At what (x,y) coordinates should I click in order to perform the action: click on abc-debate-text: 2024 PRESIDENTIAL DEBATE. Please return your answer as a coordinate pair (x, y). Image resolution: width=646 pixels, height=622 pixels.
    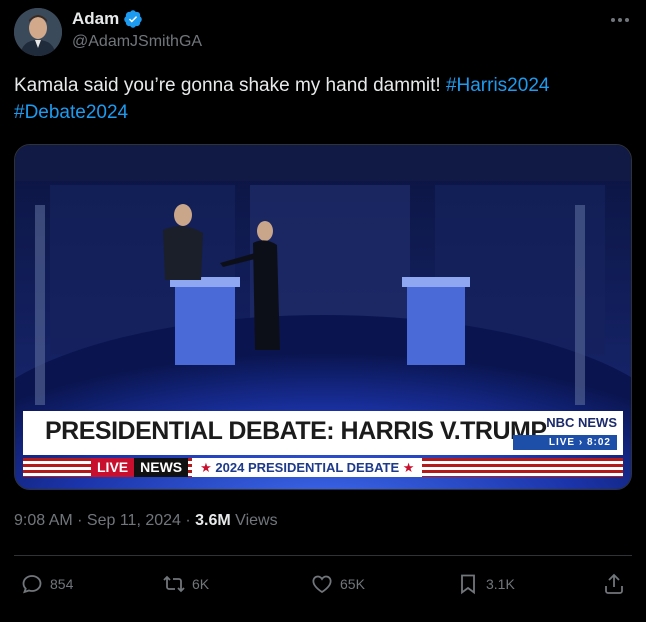
    Looking at the image, I should click on (307, 467).